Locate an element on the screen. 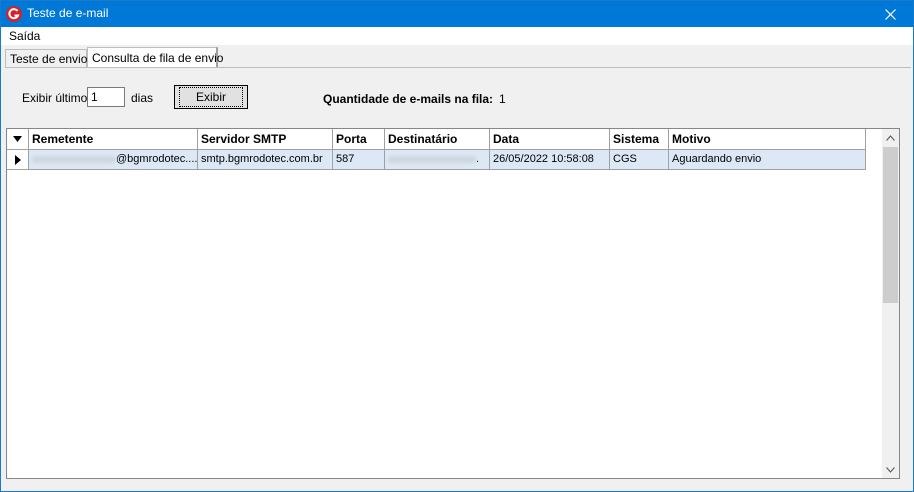 The width and height of the screenshot is (914, 492). chevron-up-icon is located at coordinates (890, 137).